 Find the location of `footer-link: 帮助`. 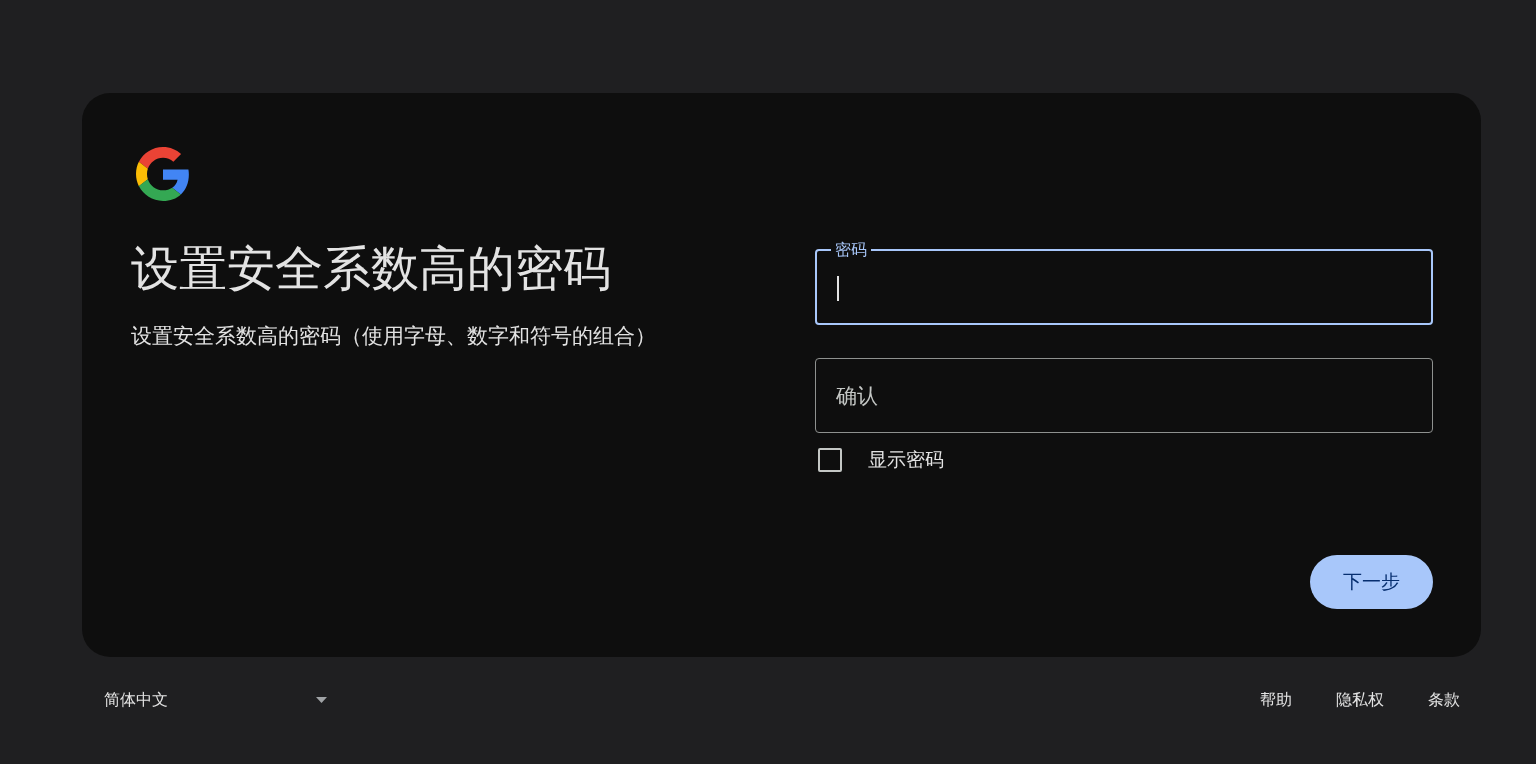

footer-link: 帮助 is located at coordinates (1276, 700).